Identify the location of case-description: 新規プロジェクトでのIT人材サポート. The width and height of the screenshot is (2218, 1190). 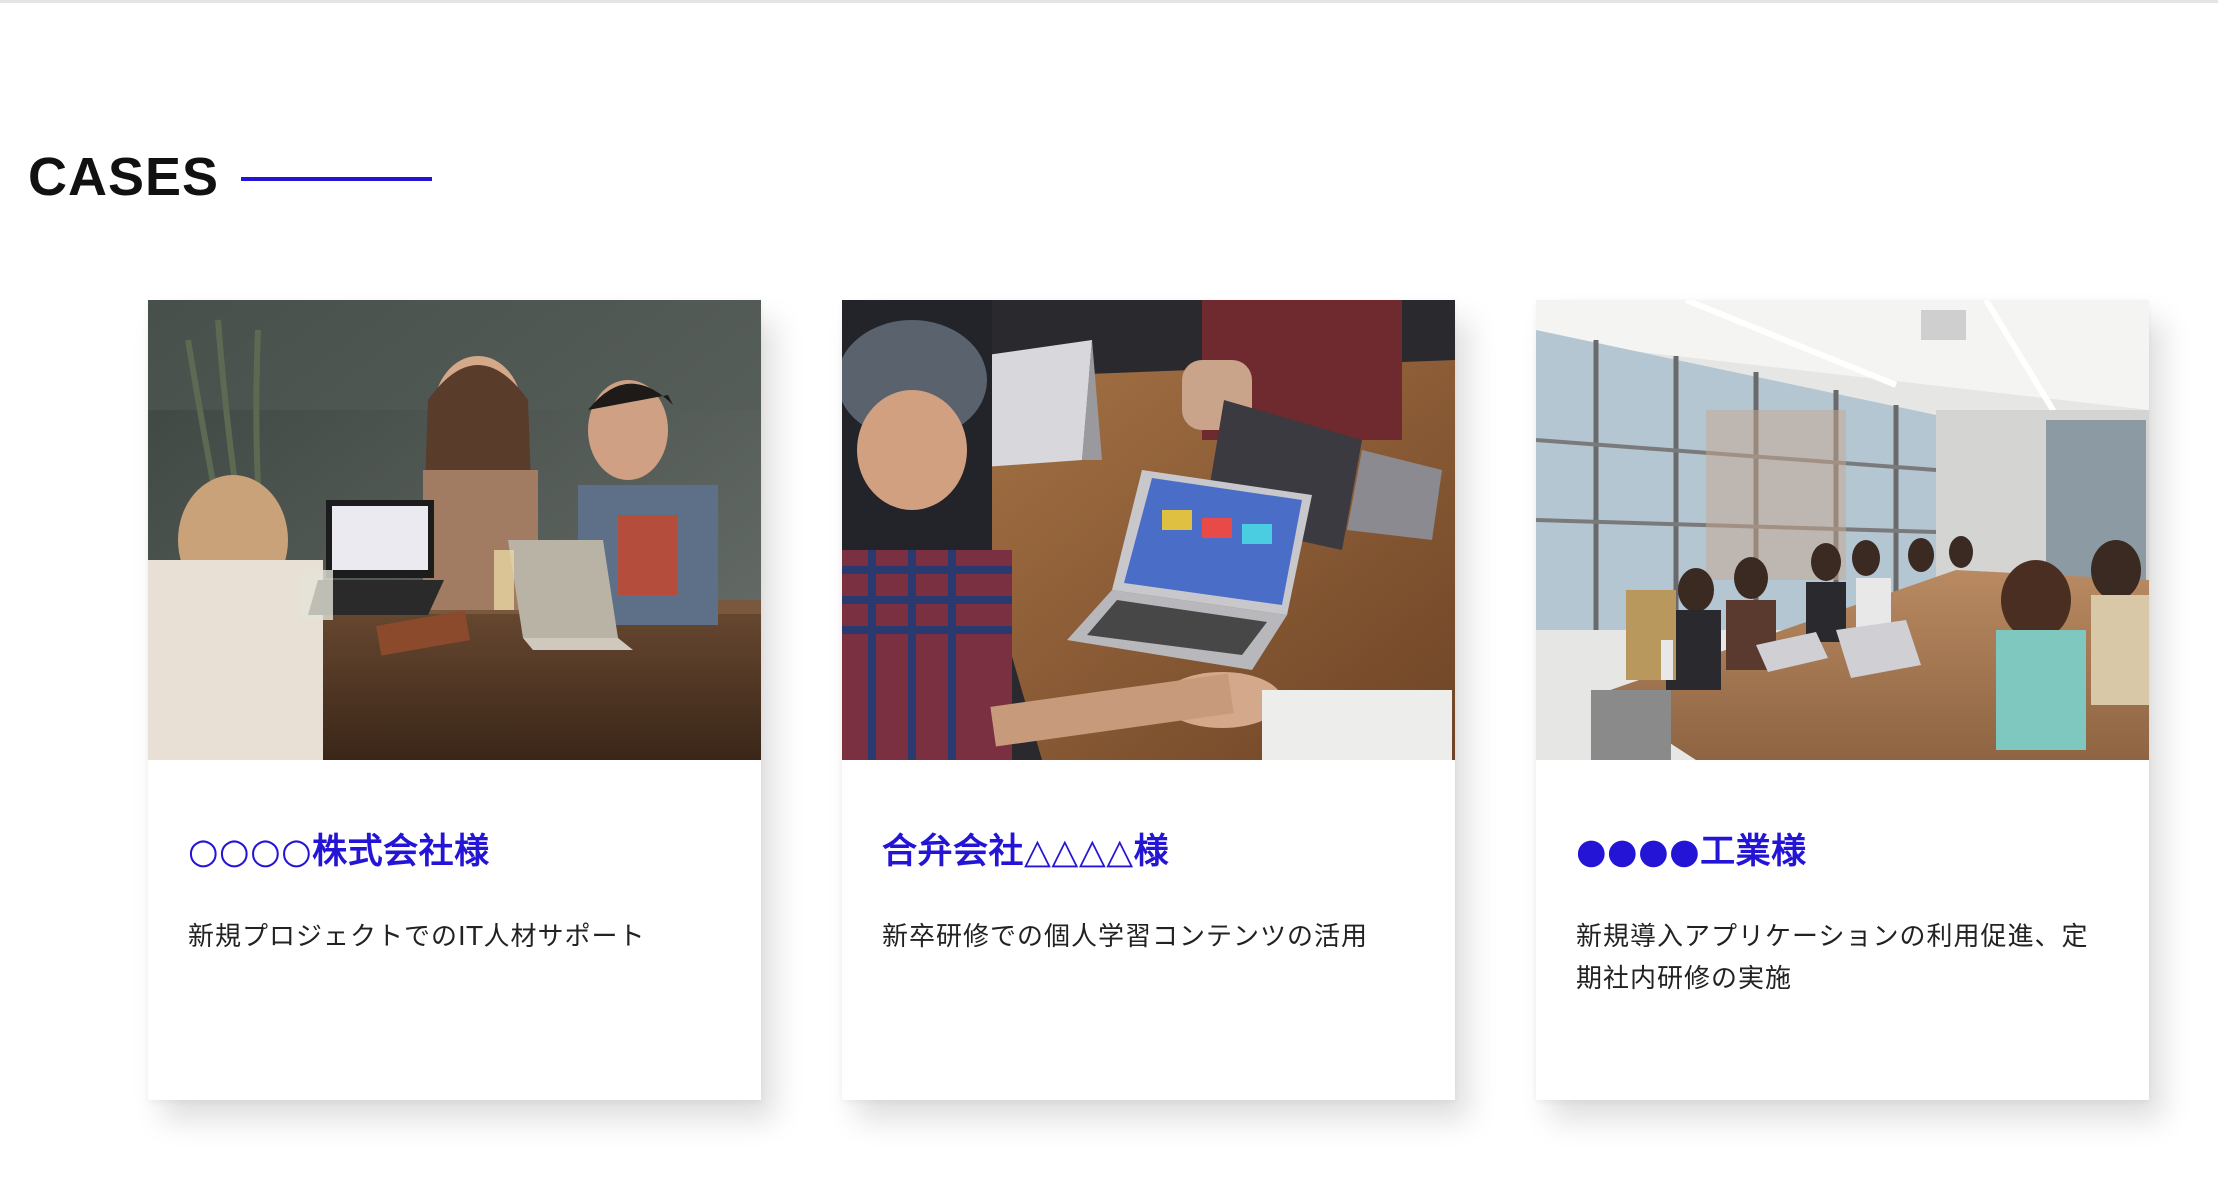
(417, 937).